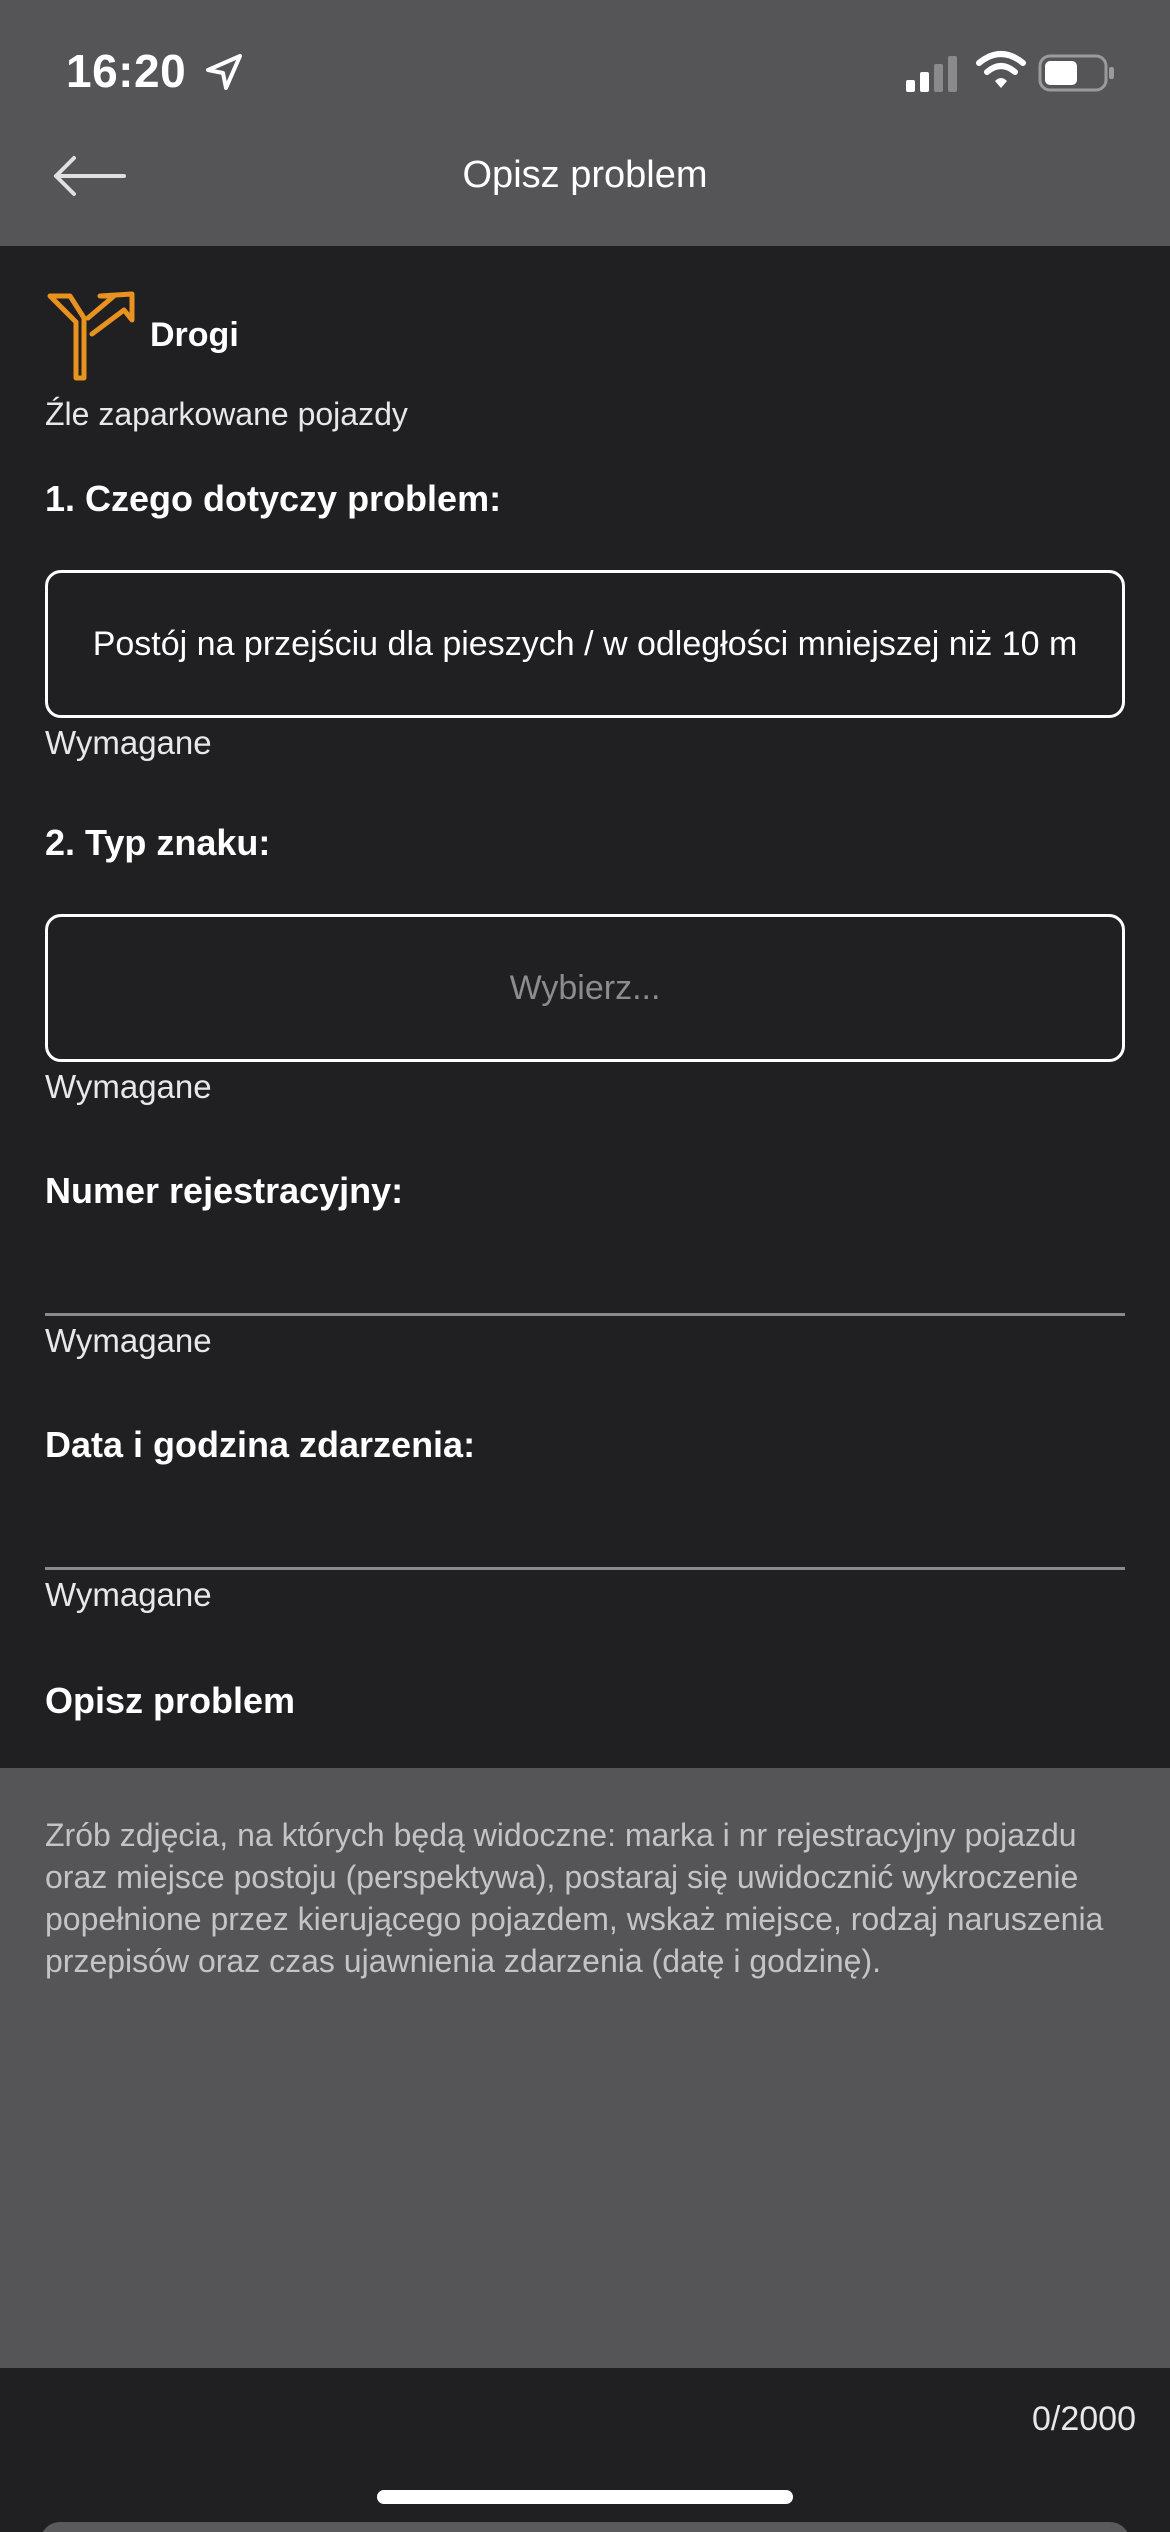 This screenshot has height=2532, width=1170. I want to click on plate-title: Numer rejestracyjny:, so click(224, 1190).